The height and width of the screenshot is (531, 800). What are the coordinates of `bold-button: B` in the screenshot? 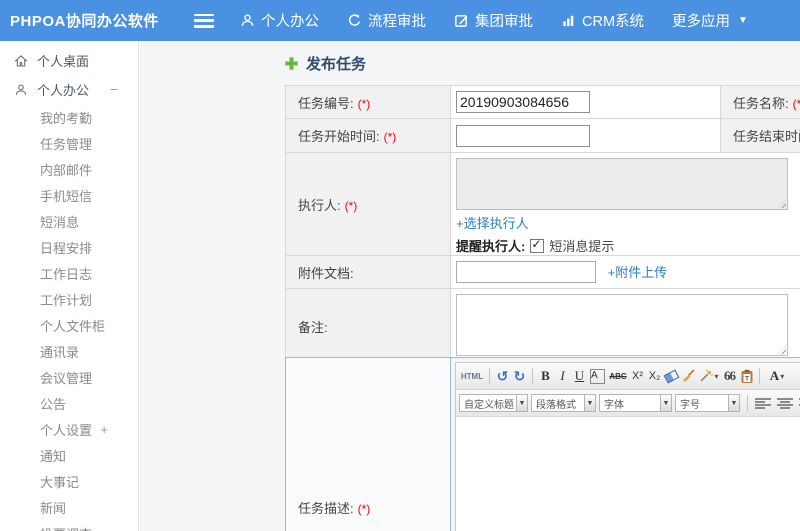 It's located at (545, 376).